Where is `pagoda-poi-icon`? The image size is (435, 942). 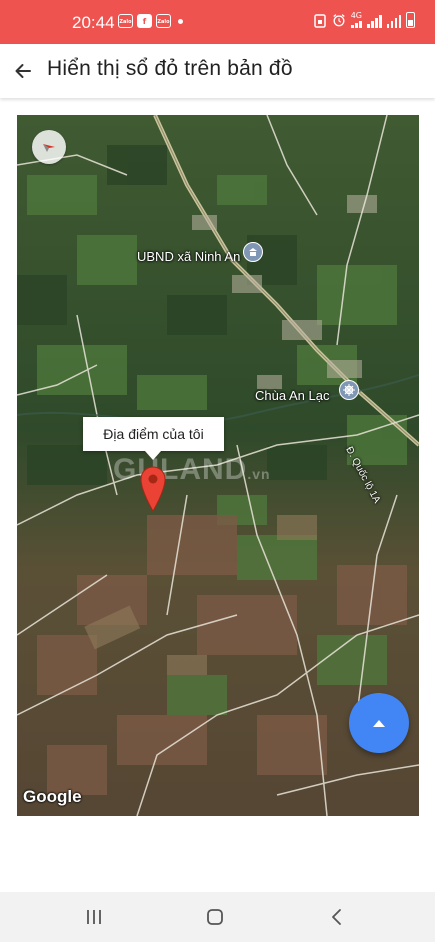
pagoda-poi-icon is located at coordinates (349, 390).